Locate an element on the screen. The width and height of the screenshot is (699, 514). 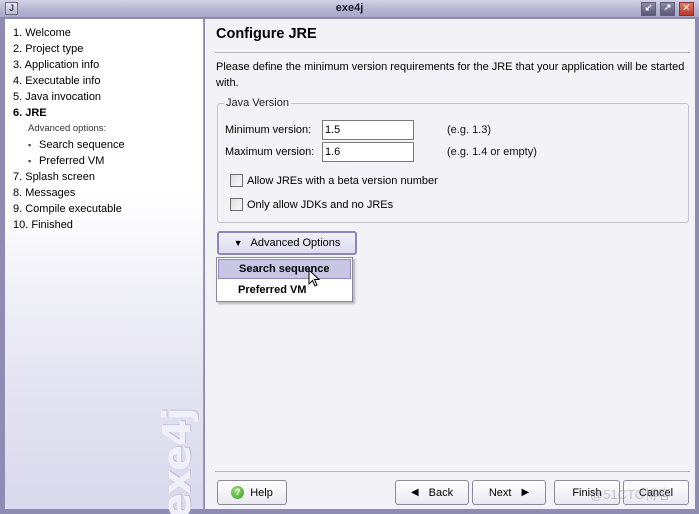
max-version-label: Maximum version: is located at coordinates (270, 152).